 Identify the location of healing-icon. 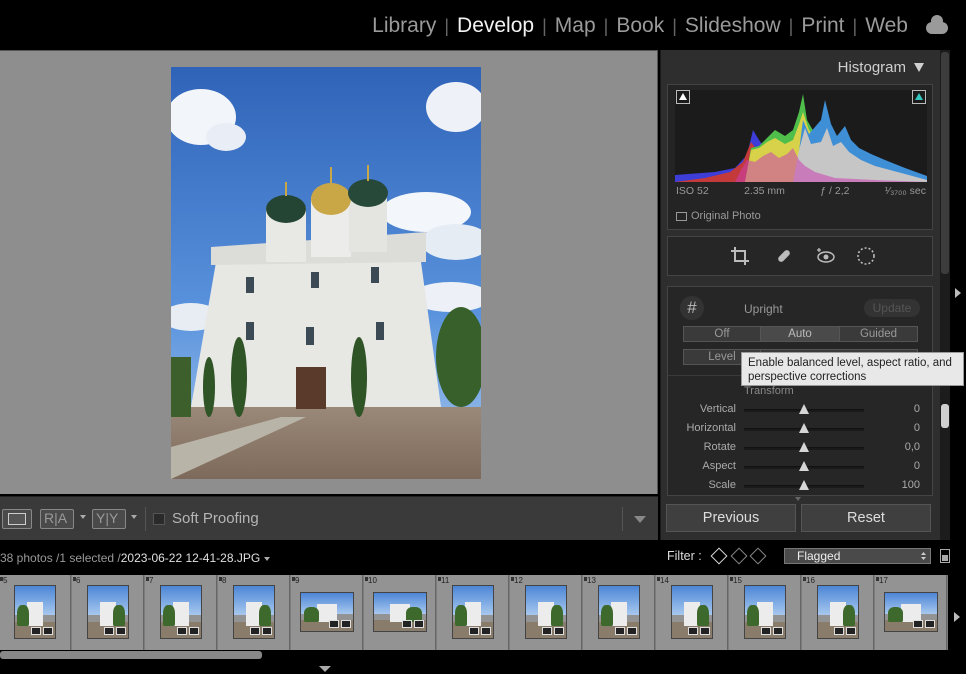
(784, 256).